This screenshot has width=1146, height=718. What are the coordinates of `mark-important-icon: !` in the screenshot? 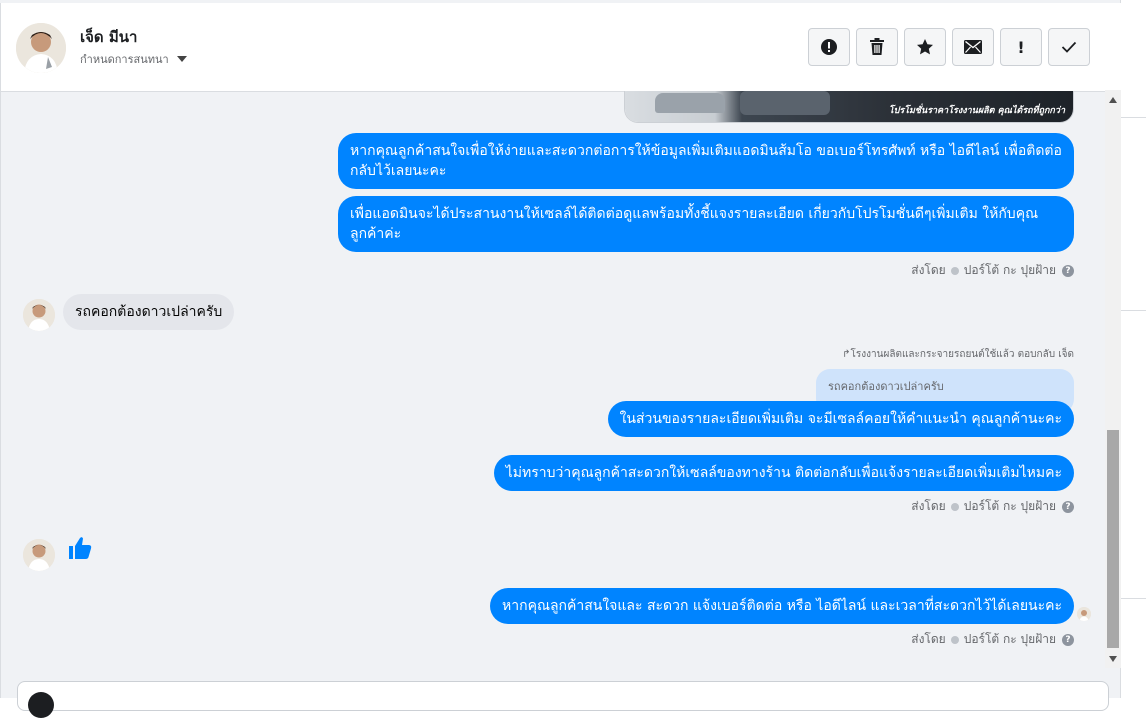 It's located at (1021, 47).